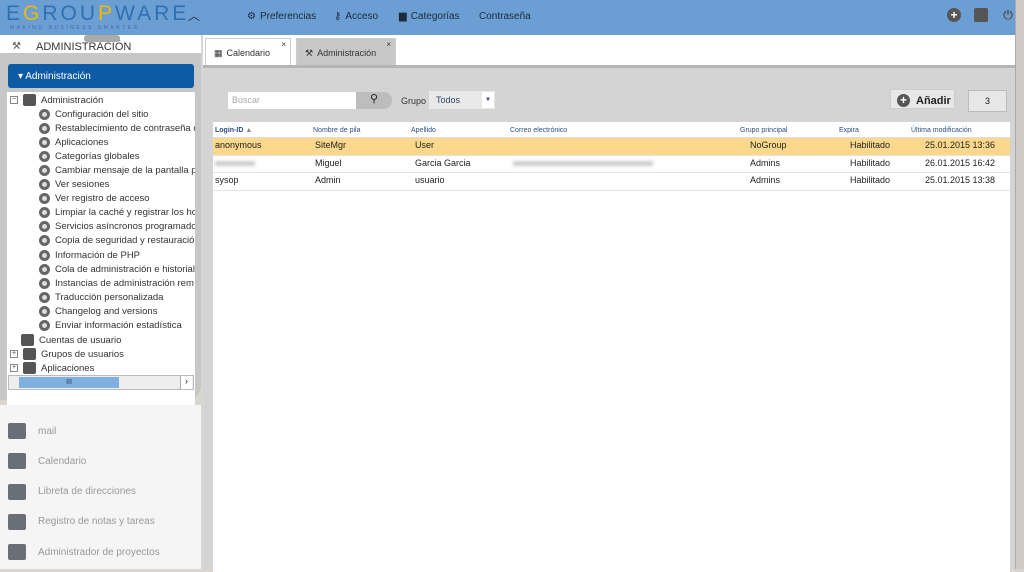 This screenshot has height=572, width=1024. I want to click on tree-item-cuentas: Cuentas de usuario, so click(71, 340).